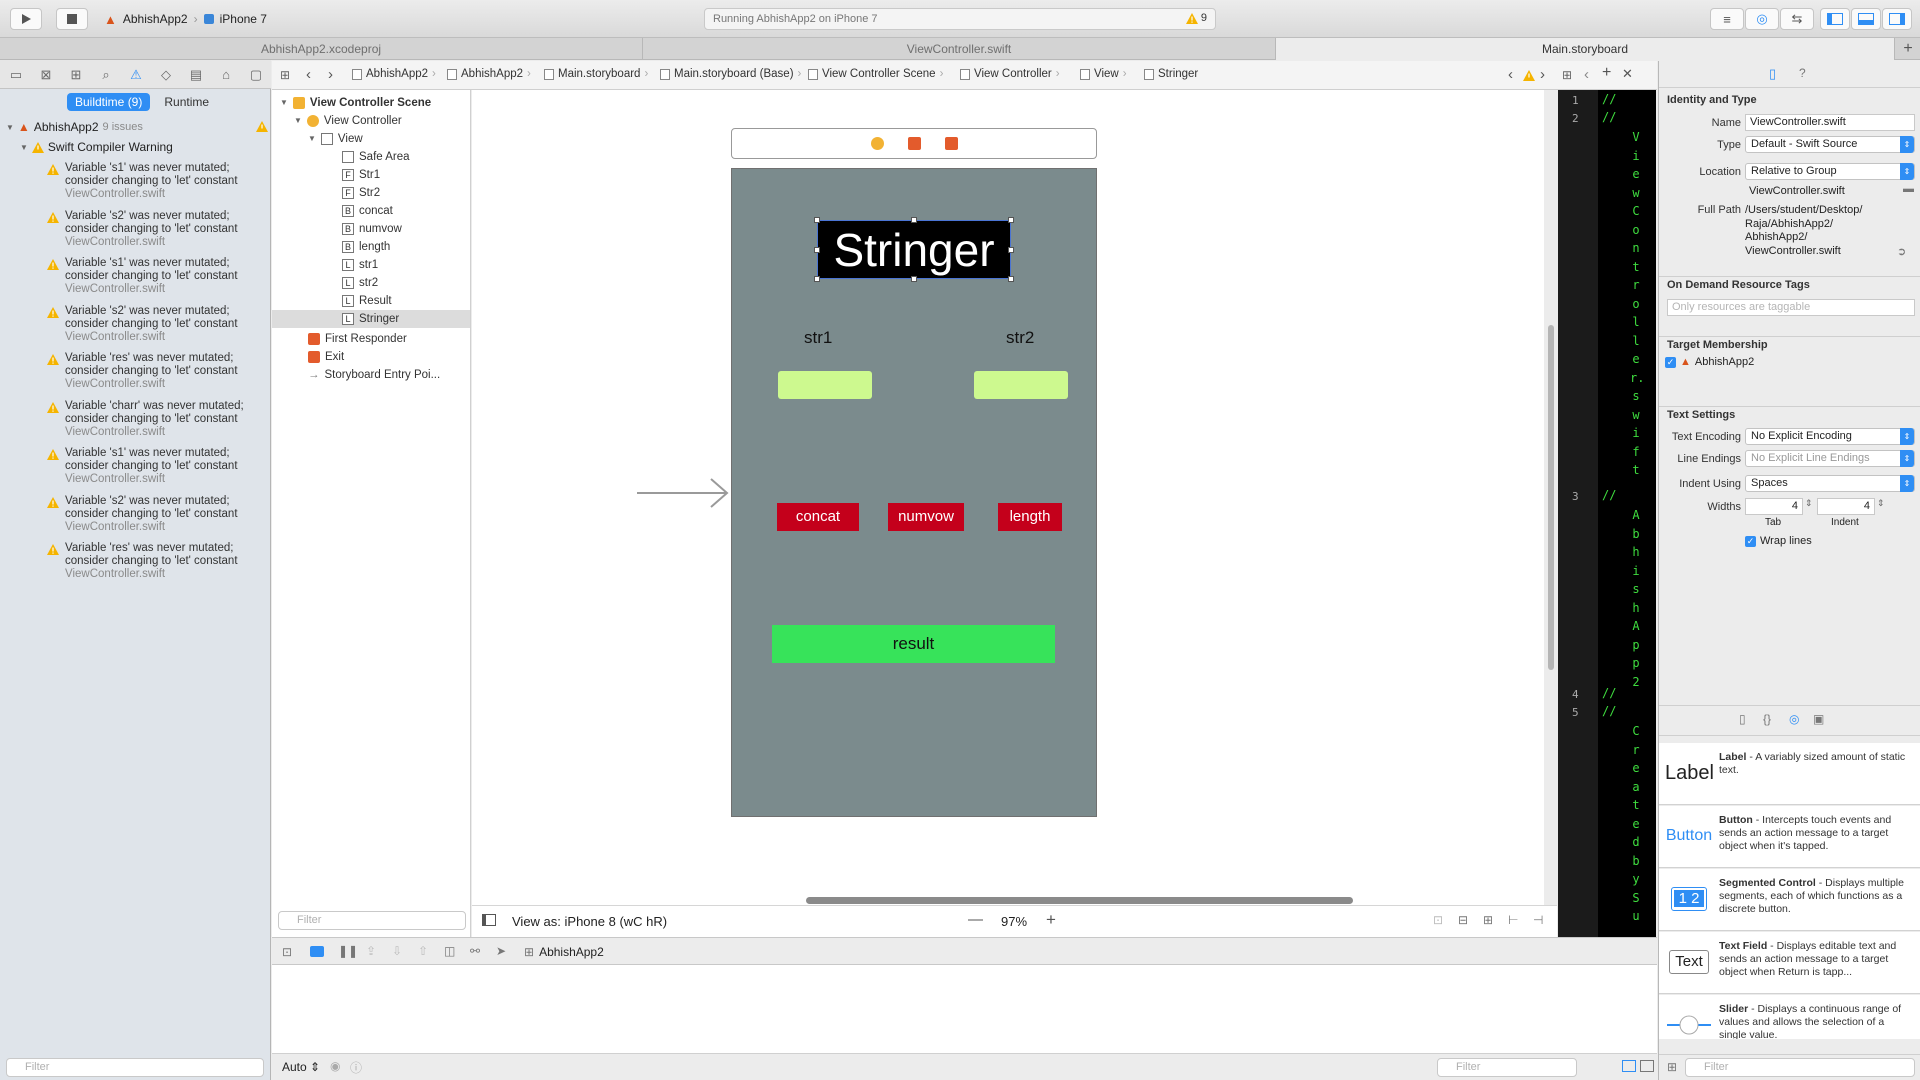 This screenshot has height=1080, width=1920. Describe the element at coordinates (371, 247) in the screenshot. I see `outline-item: Blength` at that location.